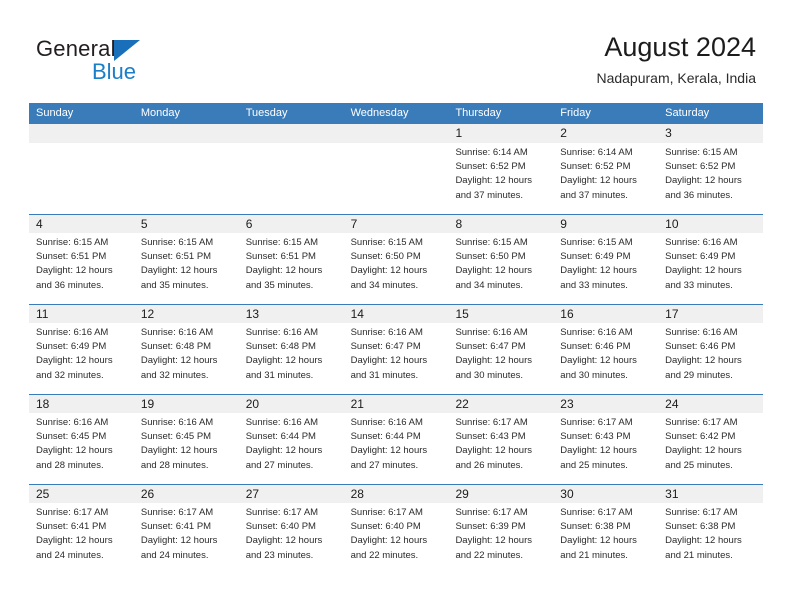 Image resolution: width=792 pixels, height=612 pixels. I want to click on day-number: 22, so click(500, 404).